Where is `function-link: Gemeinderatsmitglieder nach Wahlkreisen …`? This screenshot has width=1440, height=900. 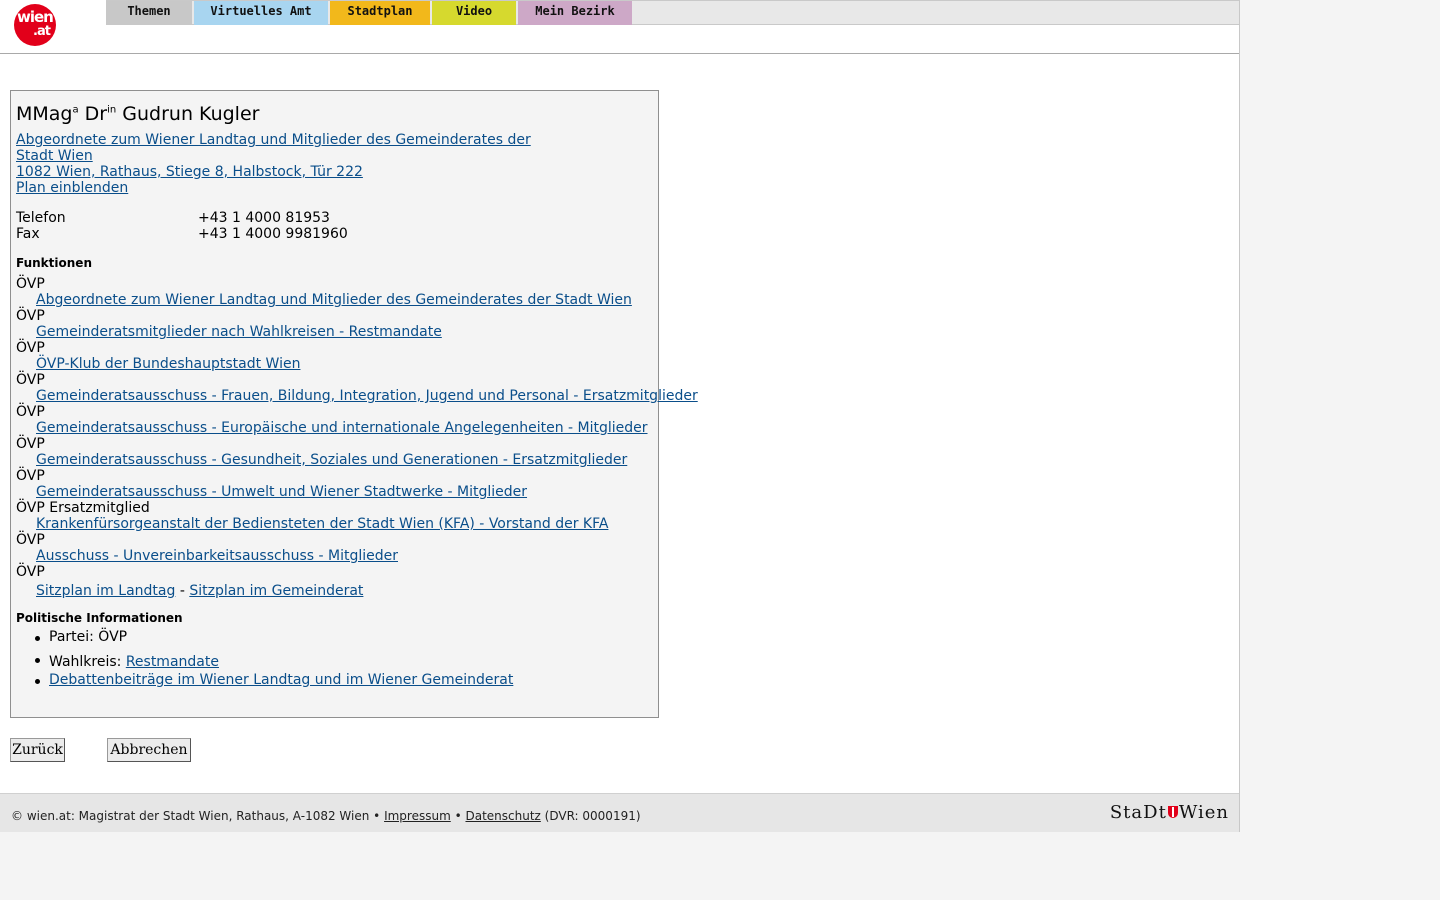
function-link: Gemeinderatsmitglieder nach Wahlkreisen … is located at coordinates (239, 332).